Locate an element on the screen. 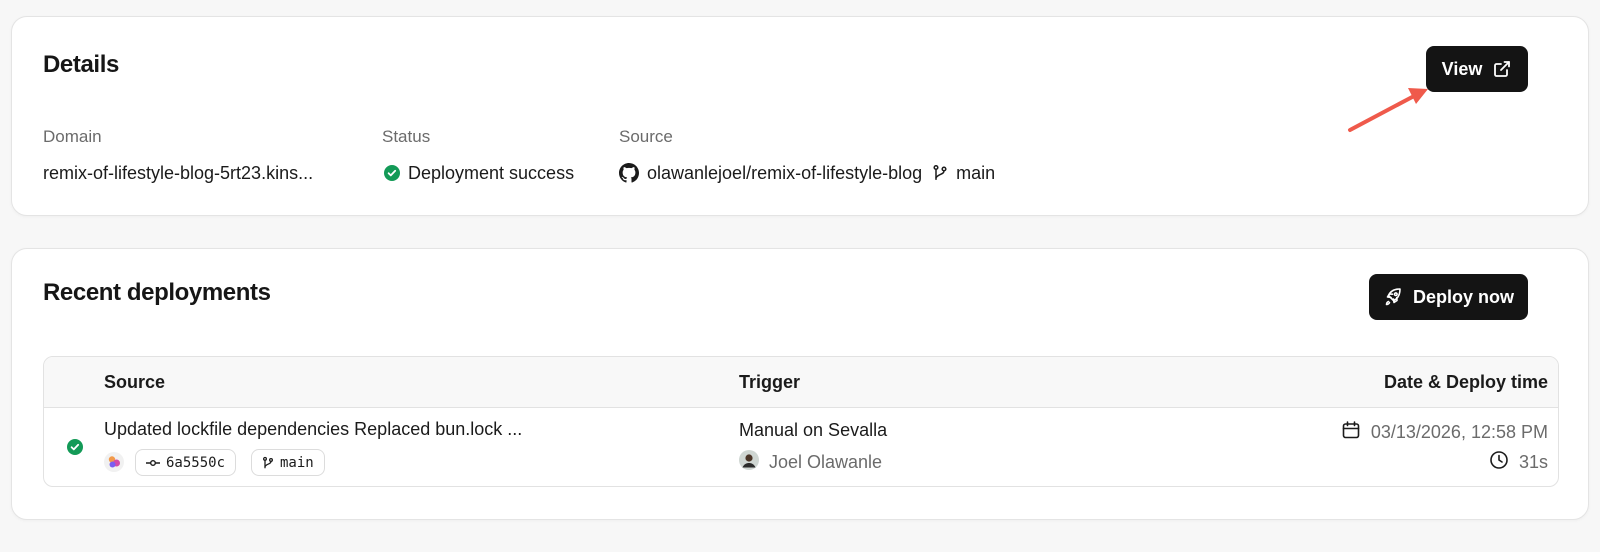  github-icon is located at coordinates (629, 173).